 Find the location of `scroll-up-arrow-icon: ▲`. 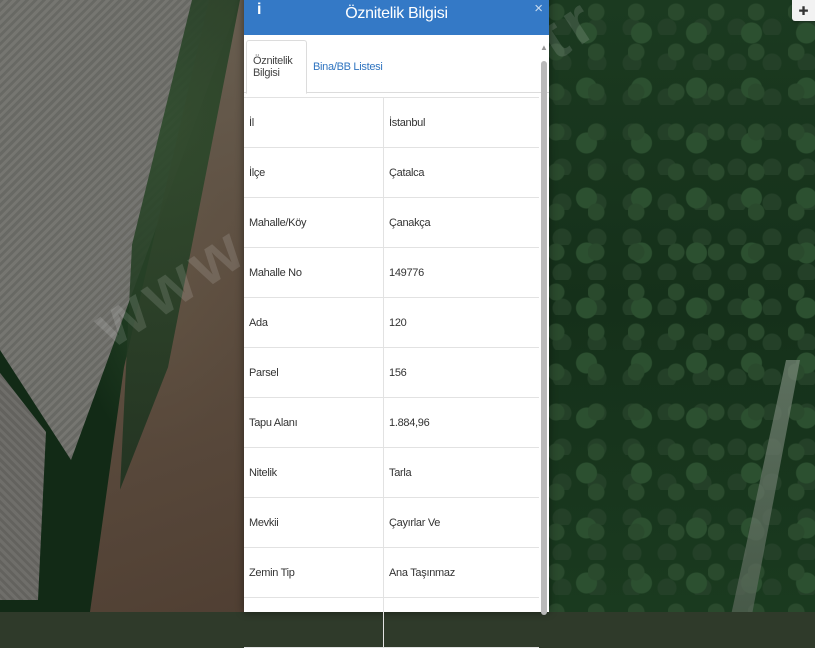

scroll-up-arrow-icon: ▲ is located at coordinates (544, 48).